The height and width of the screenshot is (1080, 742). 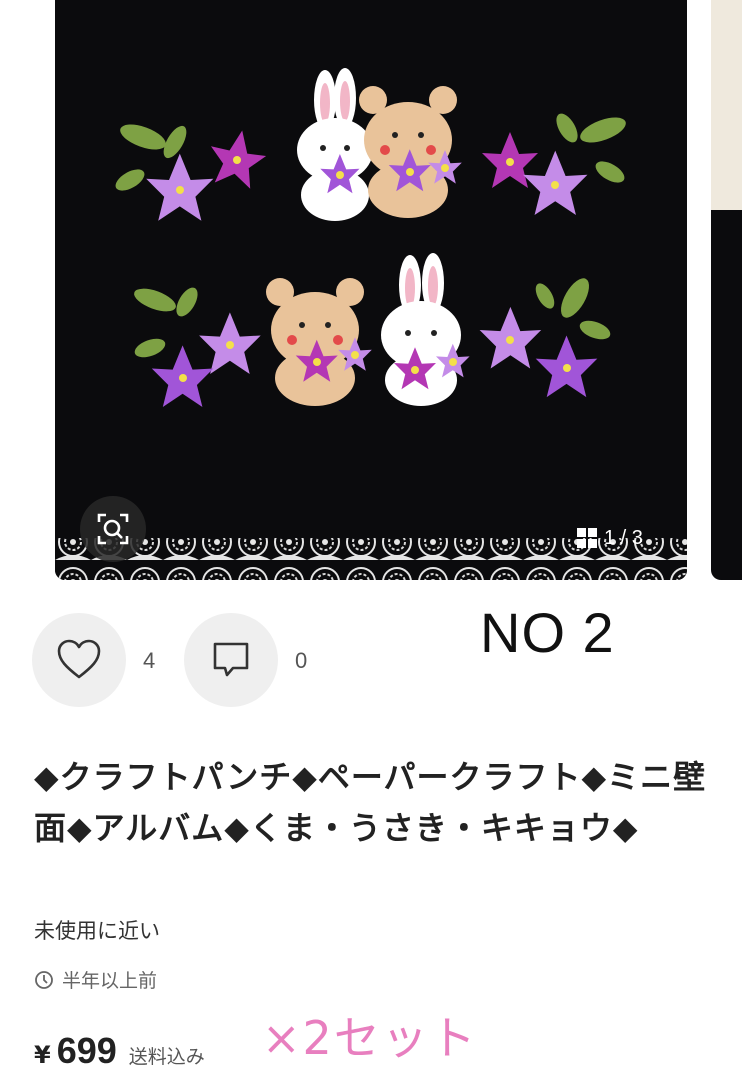 I want to click on heart-icon, so click(x=79, y=659).